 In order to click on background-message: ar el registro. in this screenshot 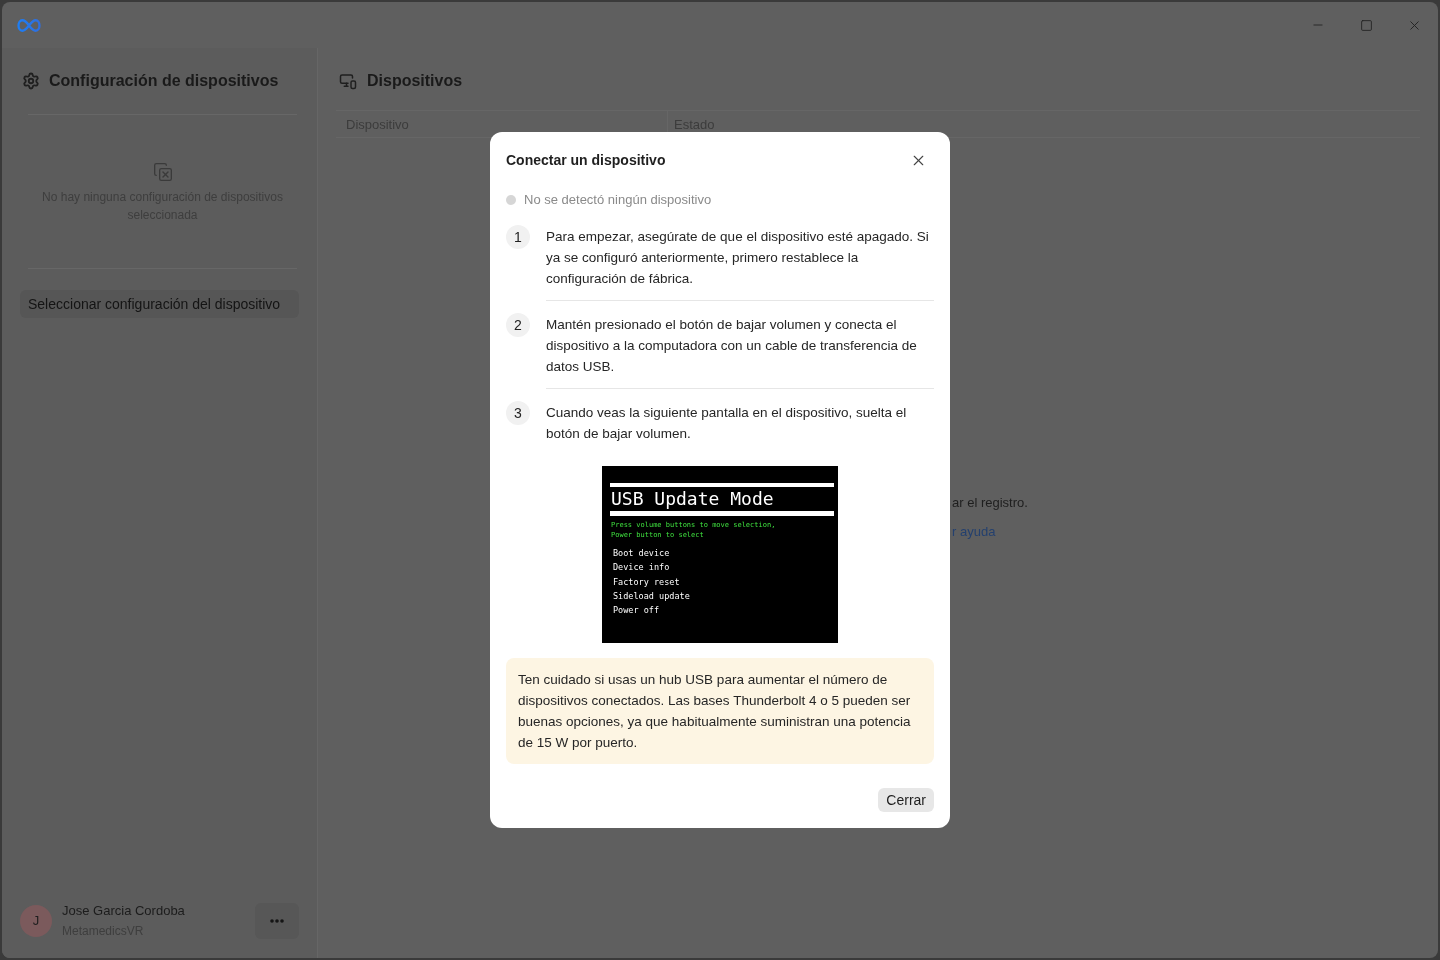, I will do `click(990, 503)`.